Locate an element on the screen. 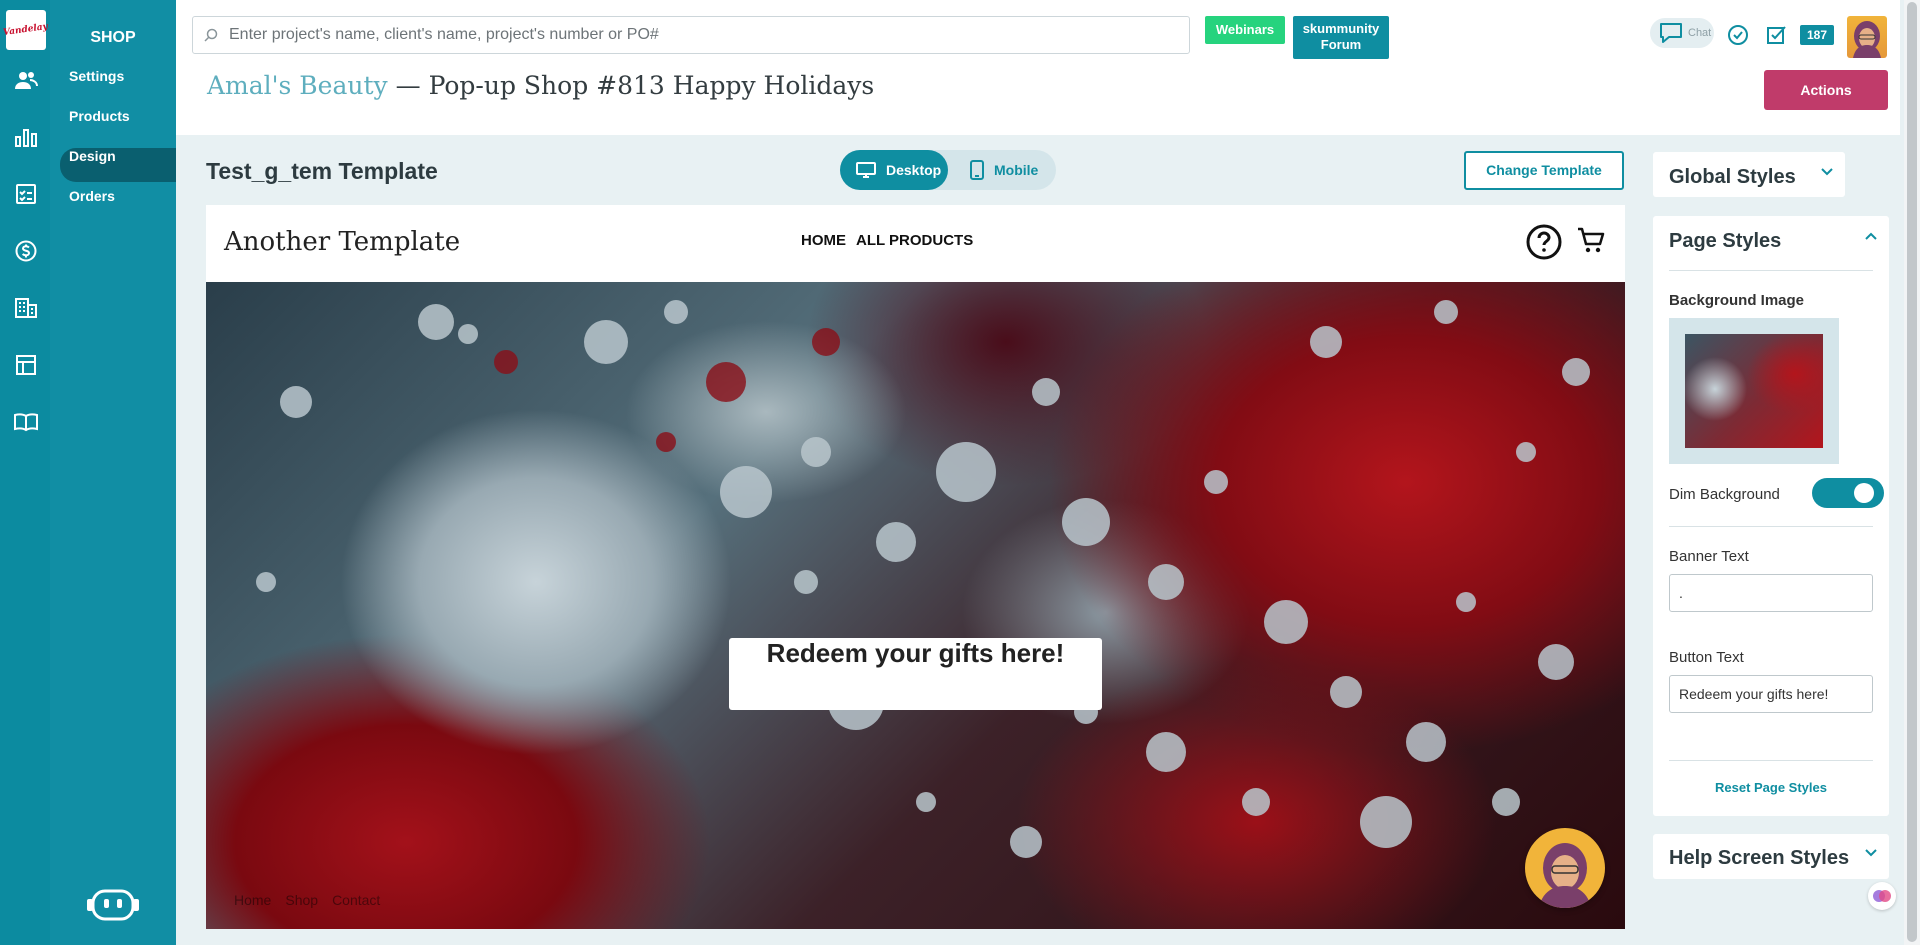 This screenshot has width=1920, height=945. desktop-label: Desktop is located at coordinates (914, 170).